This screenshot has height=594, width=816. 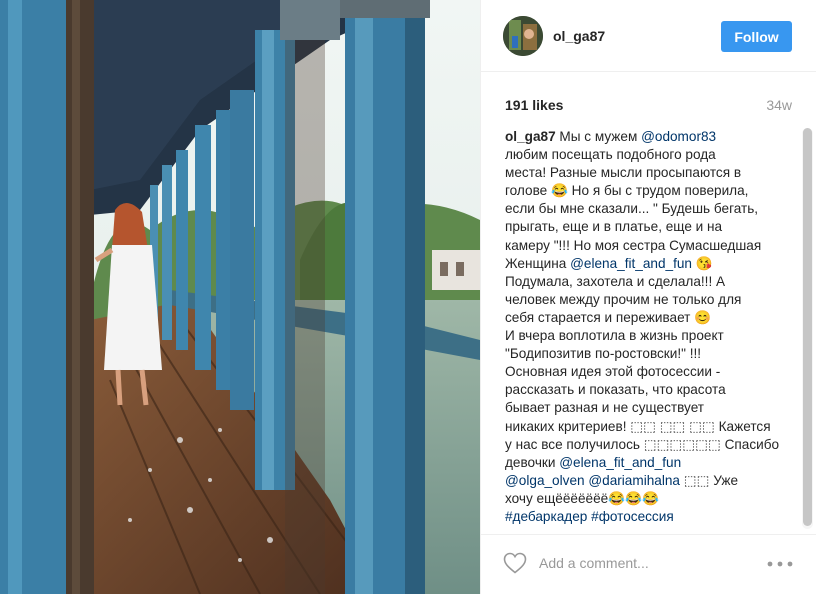 I want to click on caption-line: бывает разная и не существует, so click(x=650, y=408).